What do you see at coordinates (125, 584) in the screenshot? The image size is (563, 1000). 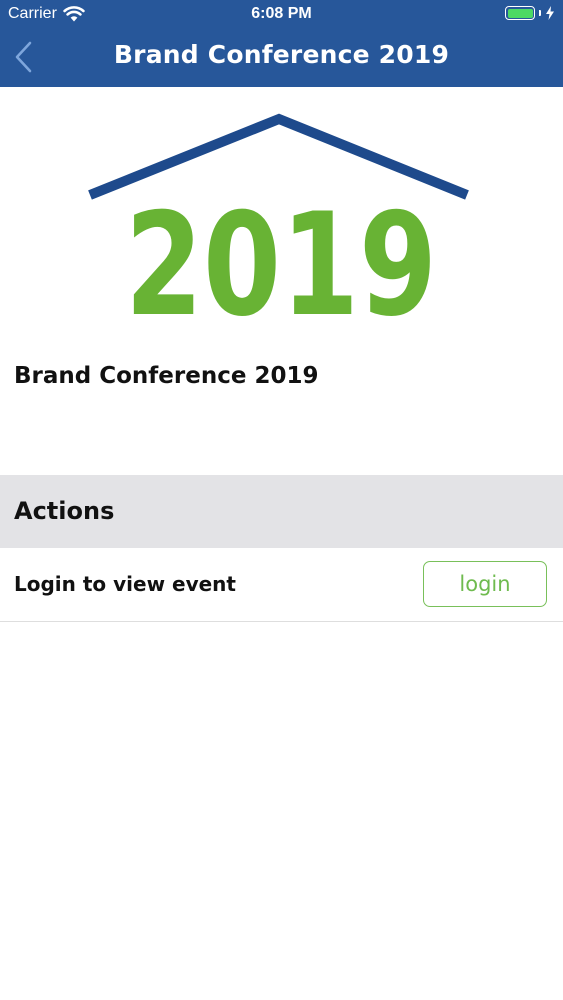 I see `action-row-label: Login to view event` at bounding box center [125, 584].